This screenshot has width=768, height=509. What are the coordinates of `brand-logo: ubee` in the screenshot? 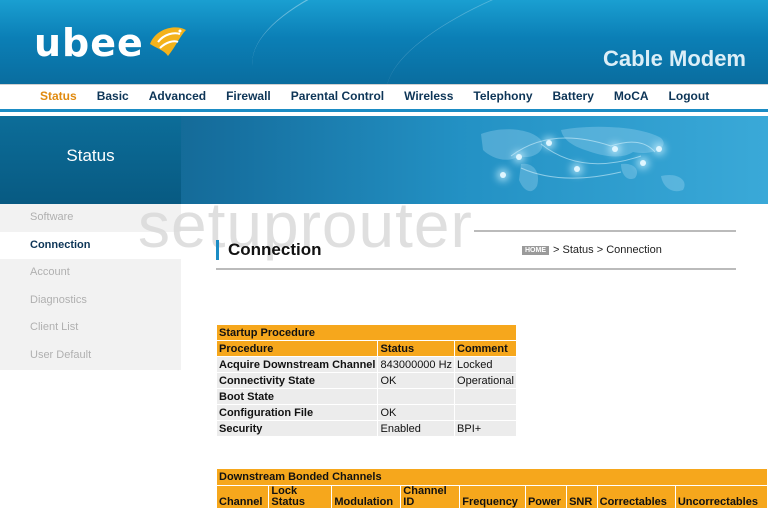 It's located at (113, 43).